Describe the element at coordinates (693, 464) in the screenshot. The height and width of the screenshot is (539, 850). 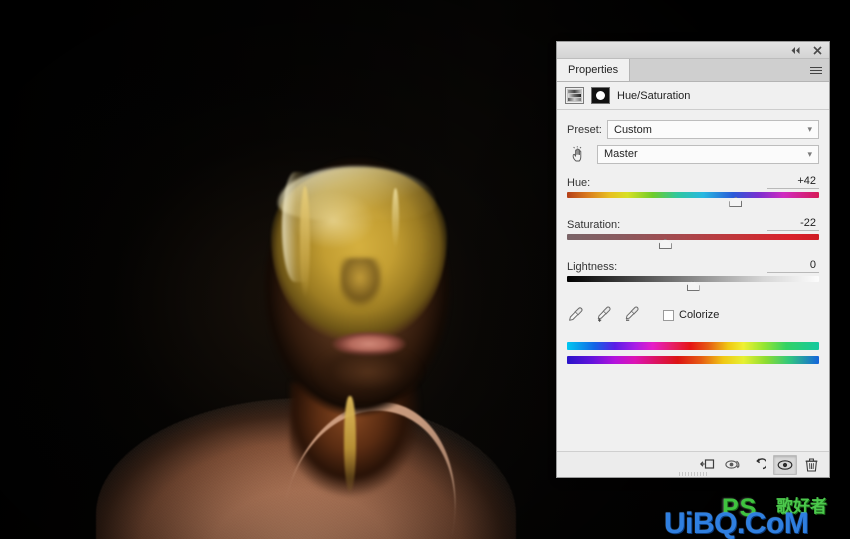
I see `panel-footer` at that location.